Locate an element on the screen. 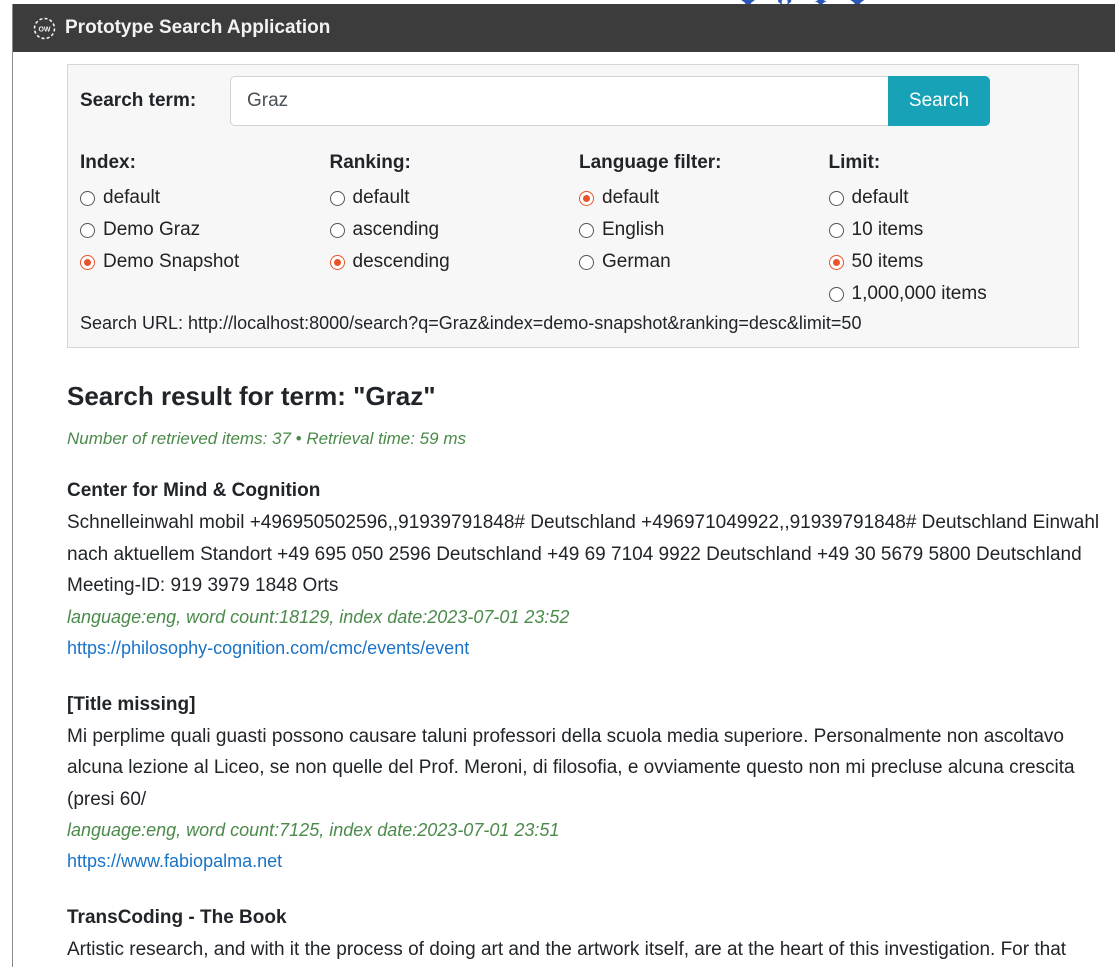  limit-option-label: 50 items is located at coordinates (887, 261).